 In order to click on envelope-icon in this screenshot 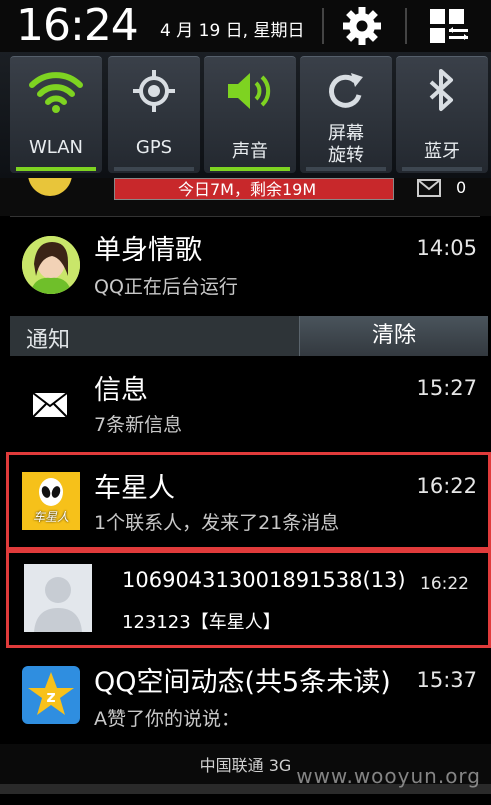, I will do `click(50, 405)`.